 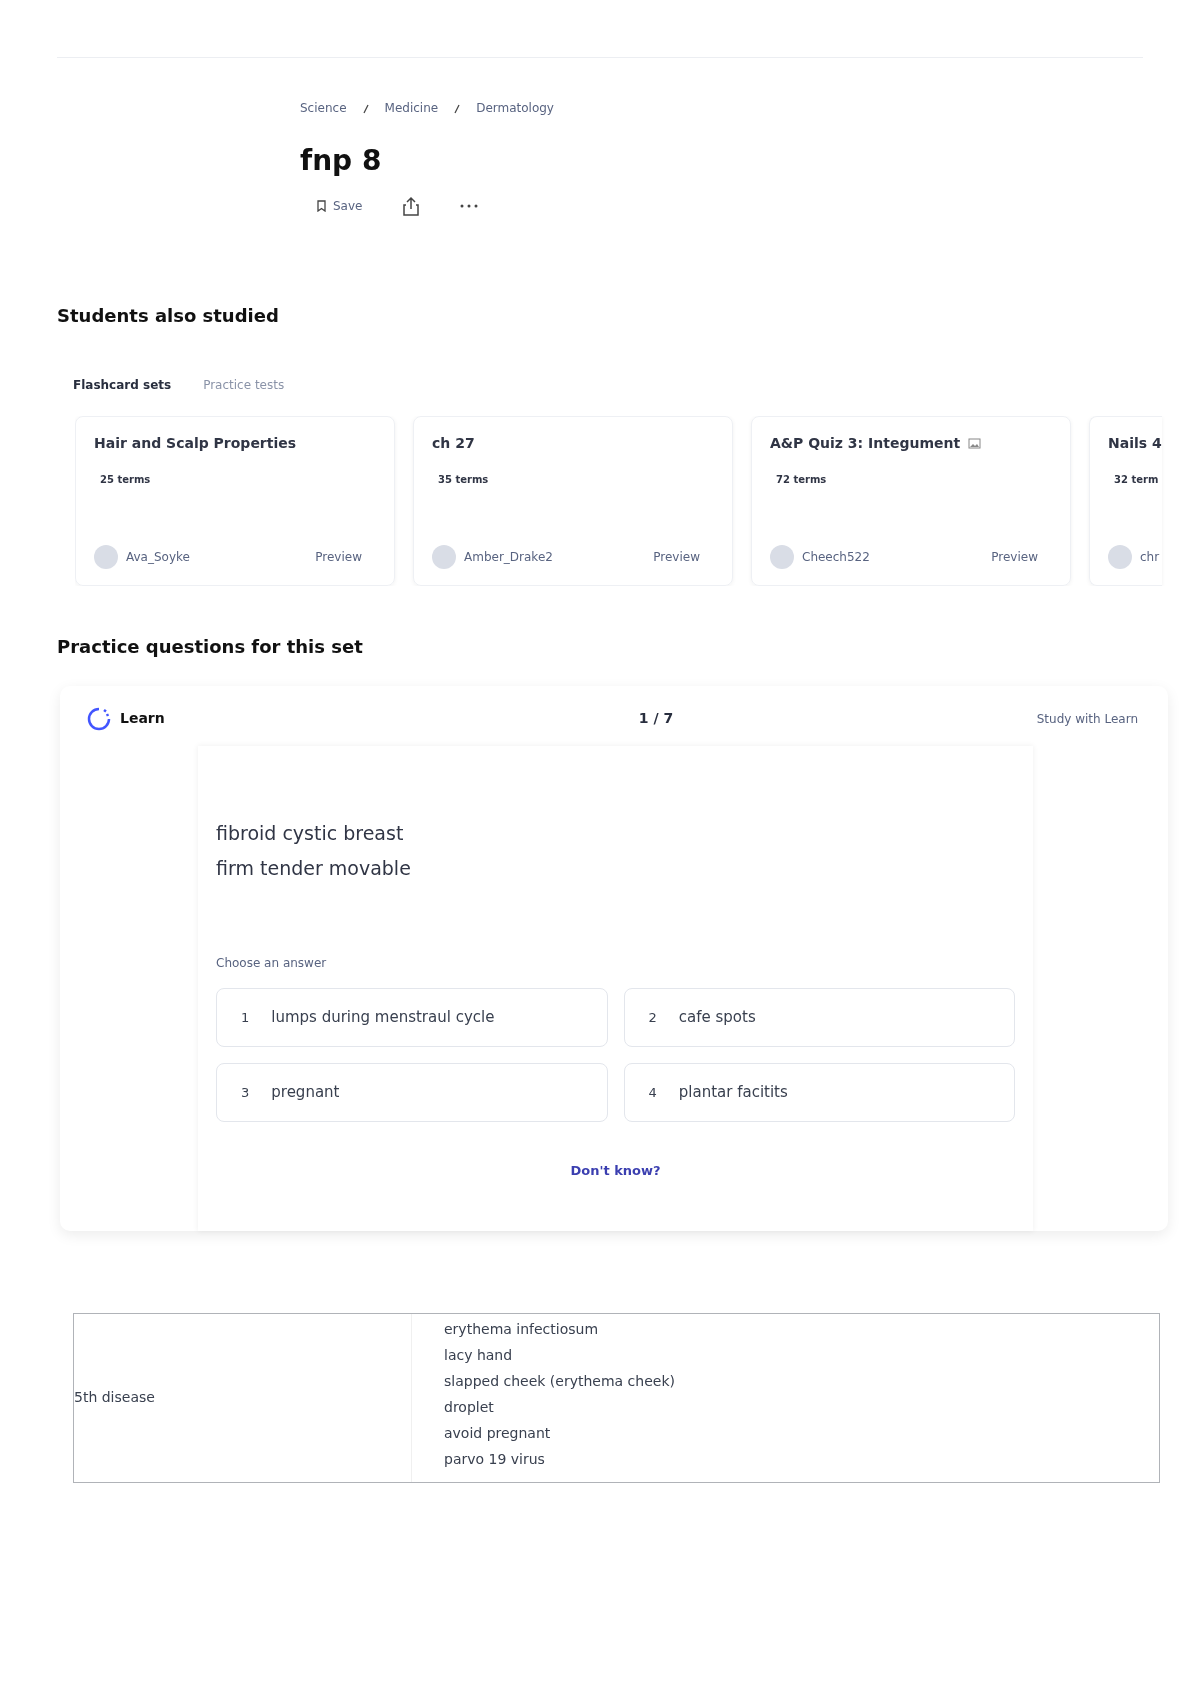 What do you see at coordinates (314, 868) in the screenshot?
I see `question-text: firm tender movable` at bounding box center [314, 868].